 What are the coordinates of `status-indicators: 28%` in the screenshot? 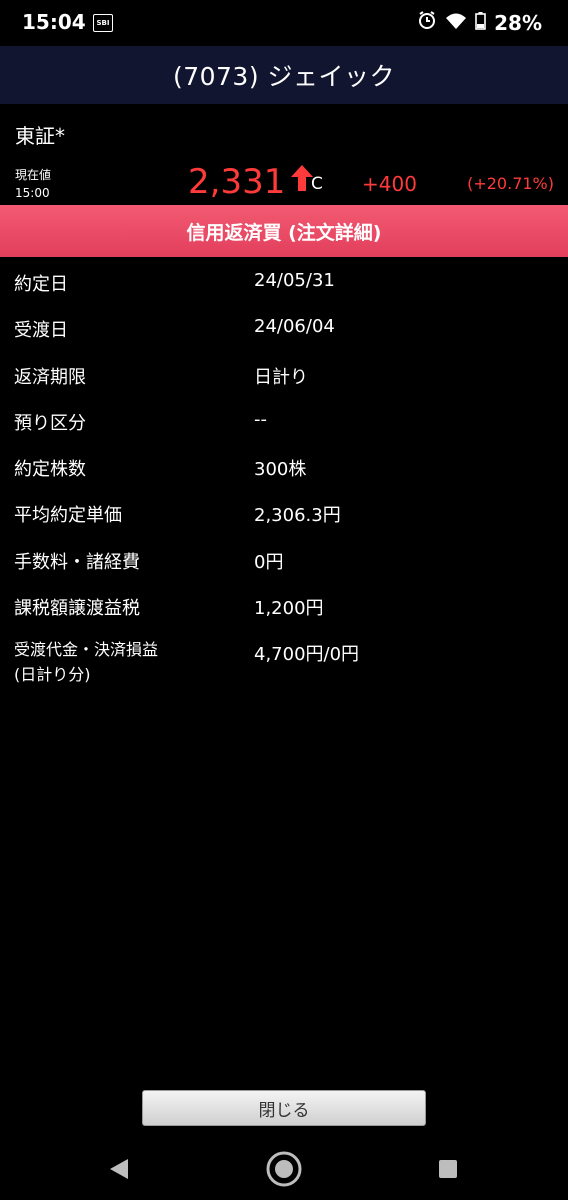 It's located at (479, 22).